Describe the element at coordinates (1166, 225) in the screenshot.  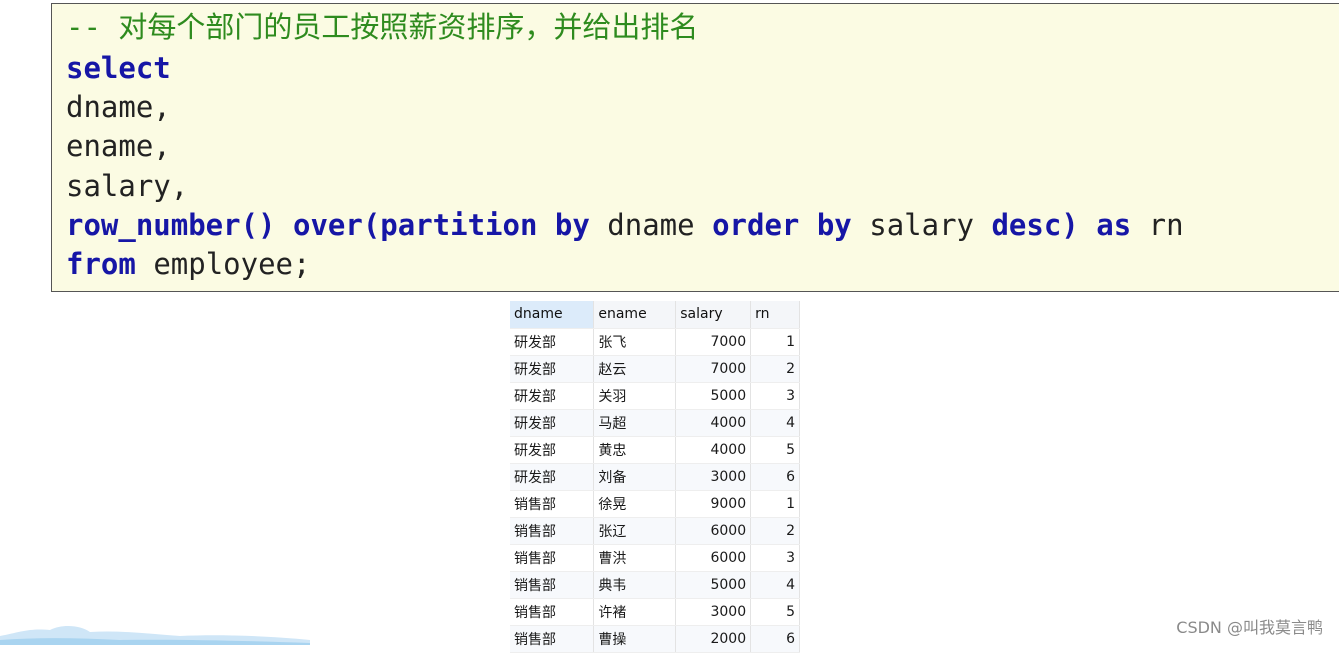
I see `identifier-rn: rn` at that location.